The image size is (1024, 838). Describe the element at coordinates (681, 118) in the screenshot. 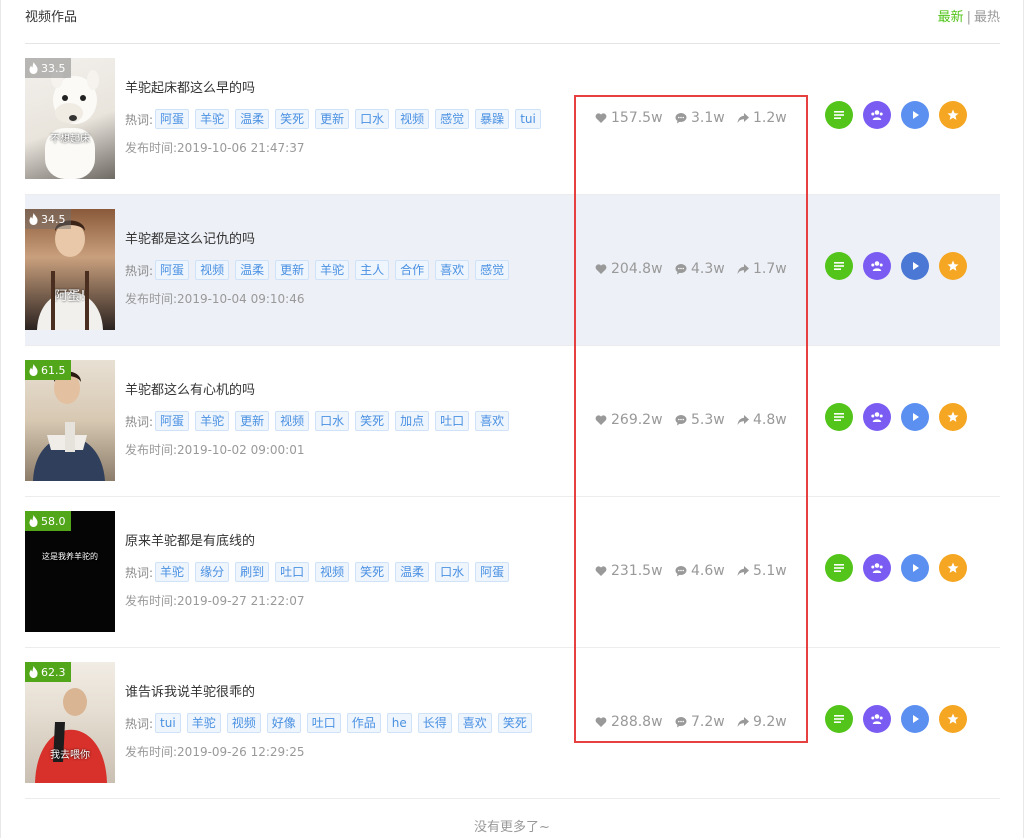

I see `comment-icon` at that location.